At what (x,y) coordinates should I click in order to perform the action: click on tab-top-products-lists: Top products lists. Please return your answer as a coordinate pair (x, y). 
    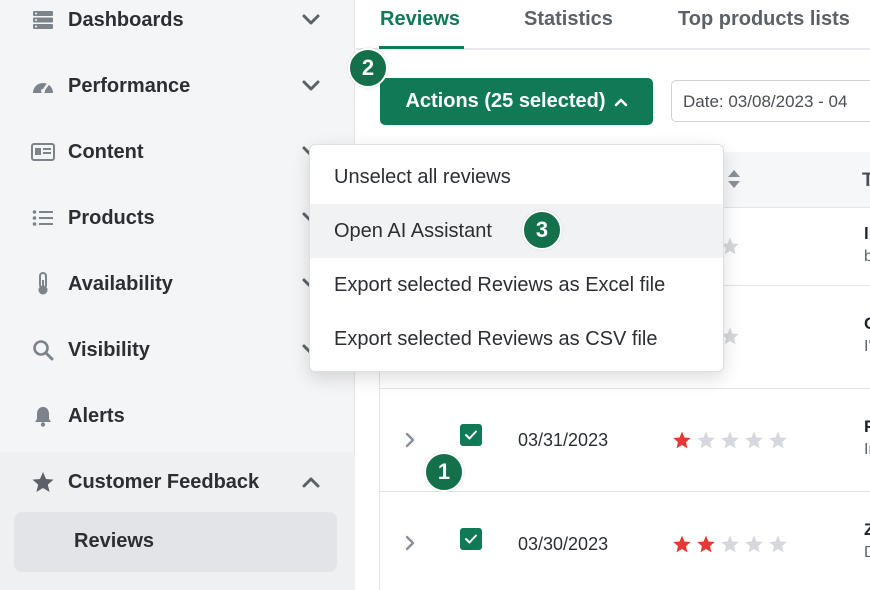
    Looking at the image, I should click on (764, 19).